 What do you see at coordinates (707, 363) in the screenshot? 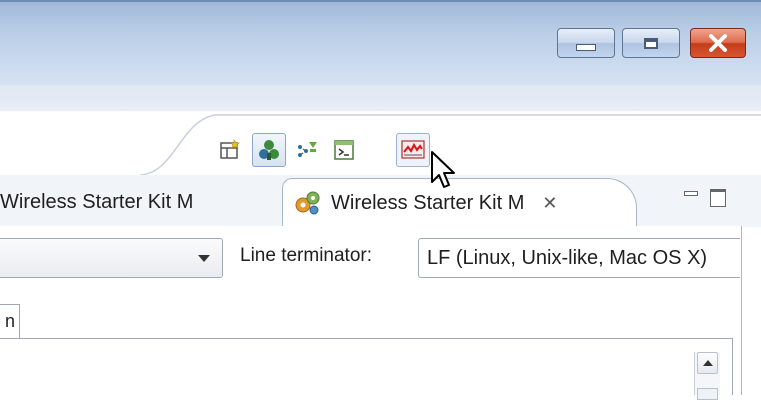
I see `scroll-up-arrow` at bounding box center [707, 363].